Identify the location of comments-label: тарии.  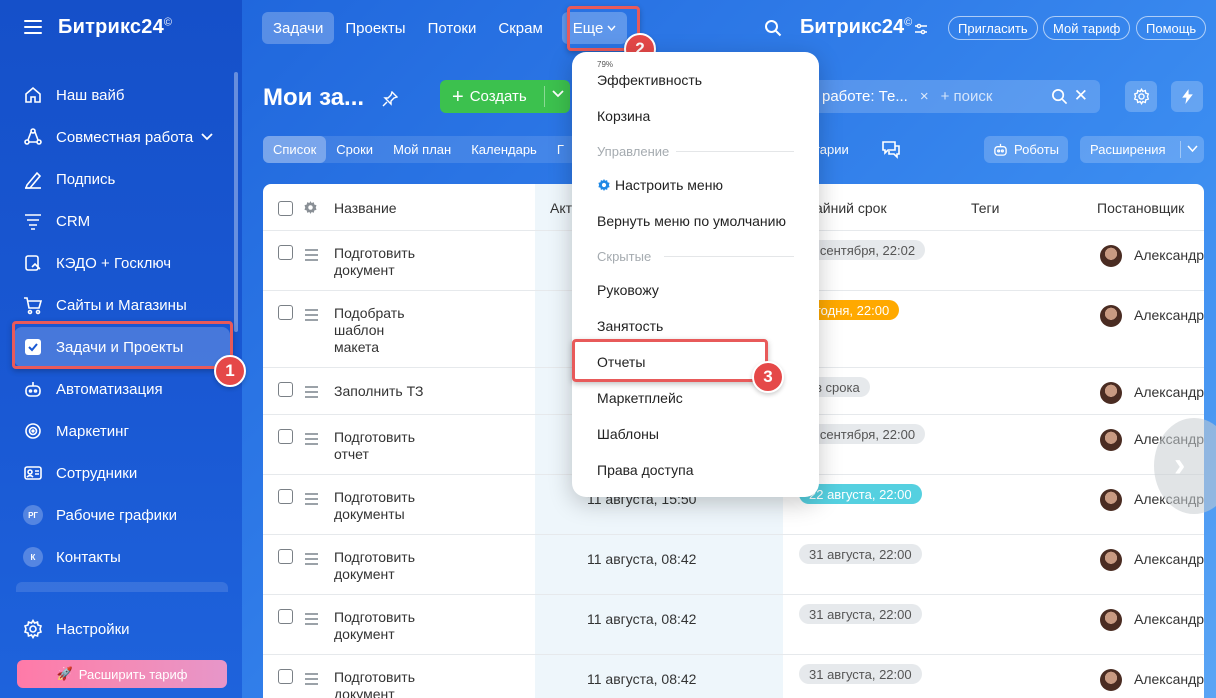
(831, 149).